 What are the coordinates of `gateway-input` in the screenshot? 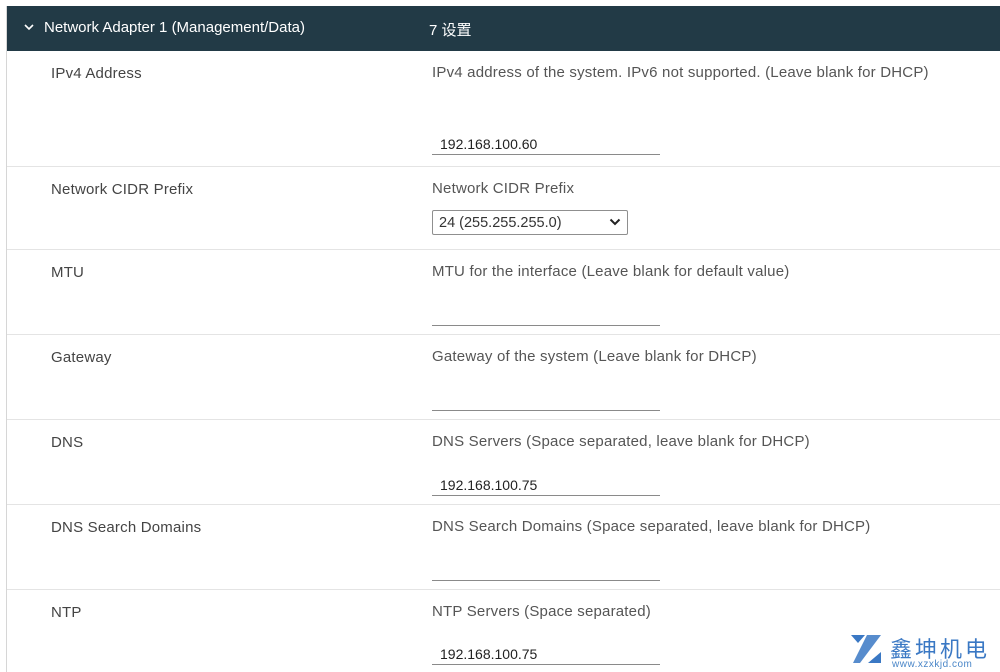 It's located at (546, 400).